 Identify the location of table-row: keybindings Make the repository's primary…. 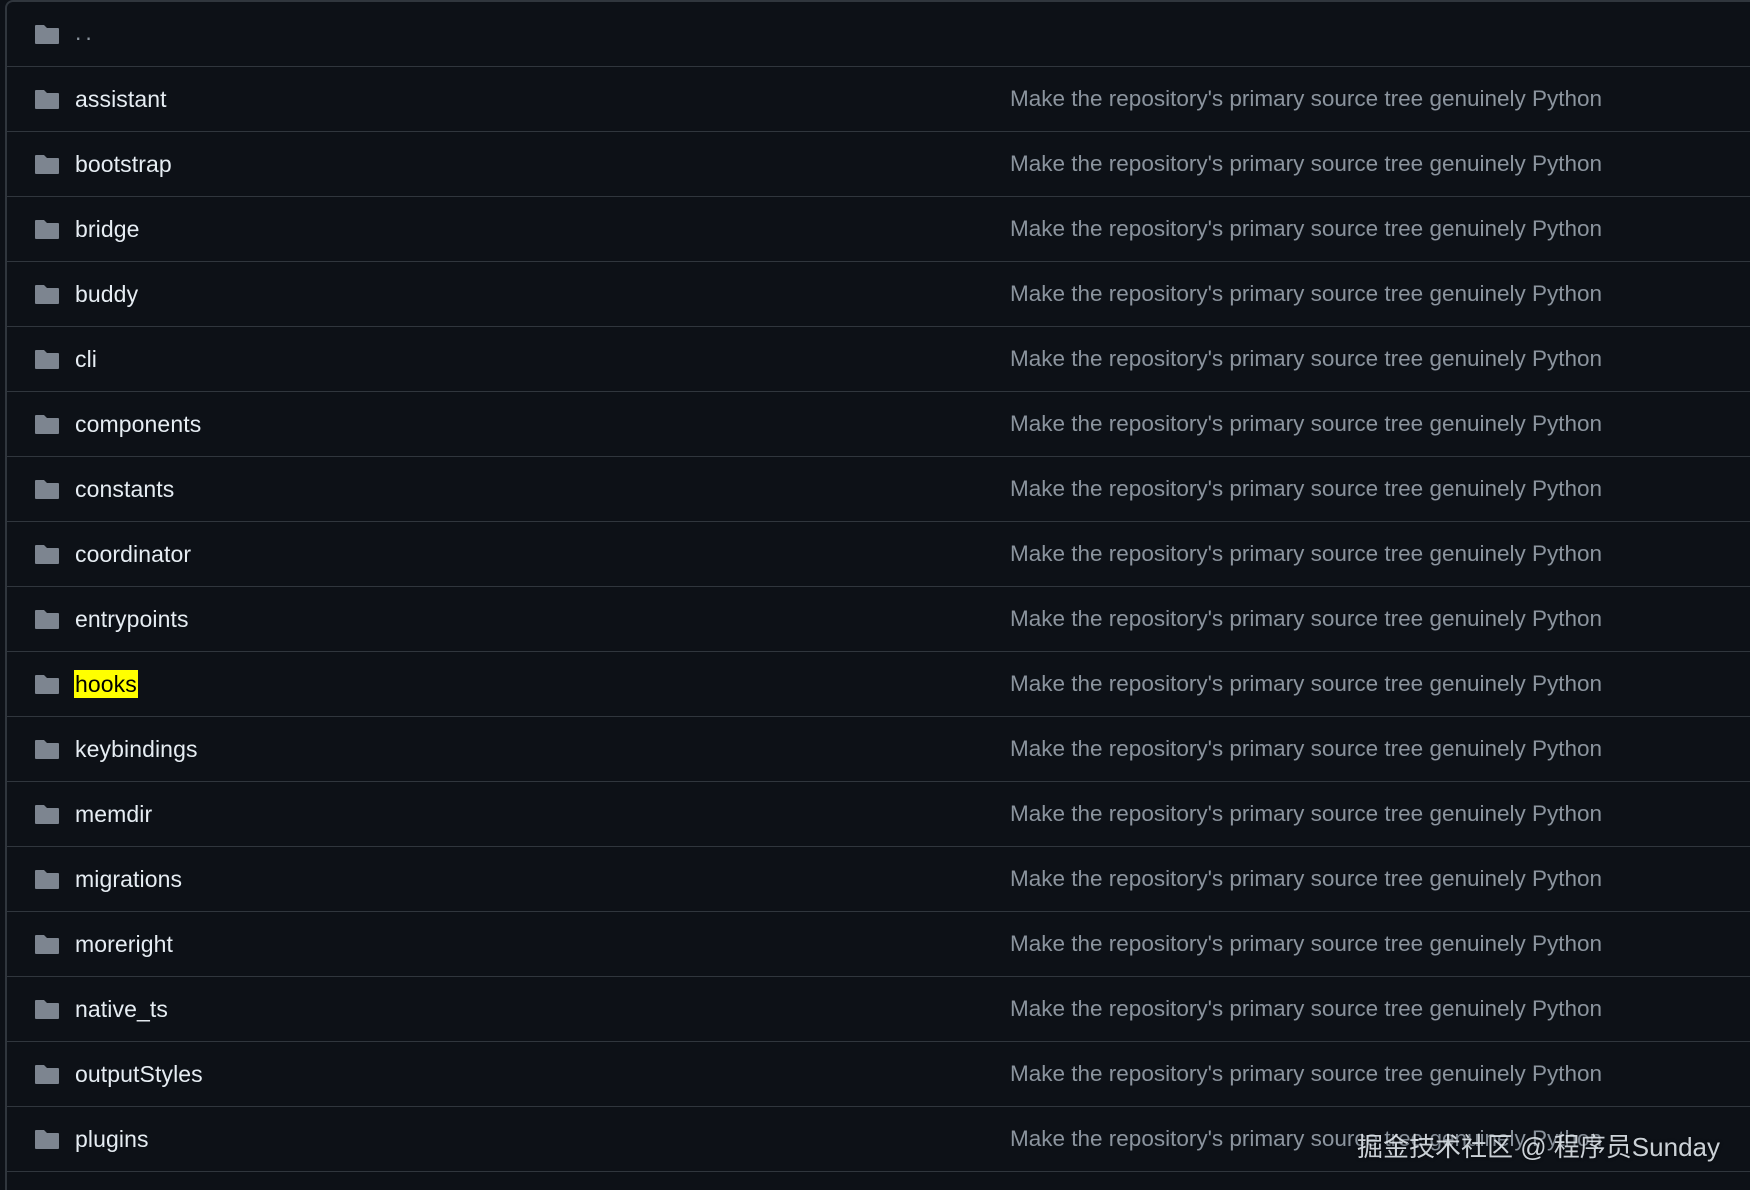
(878, 749).